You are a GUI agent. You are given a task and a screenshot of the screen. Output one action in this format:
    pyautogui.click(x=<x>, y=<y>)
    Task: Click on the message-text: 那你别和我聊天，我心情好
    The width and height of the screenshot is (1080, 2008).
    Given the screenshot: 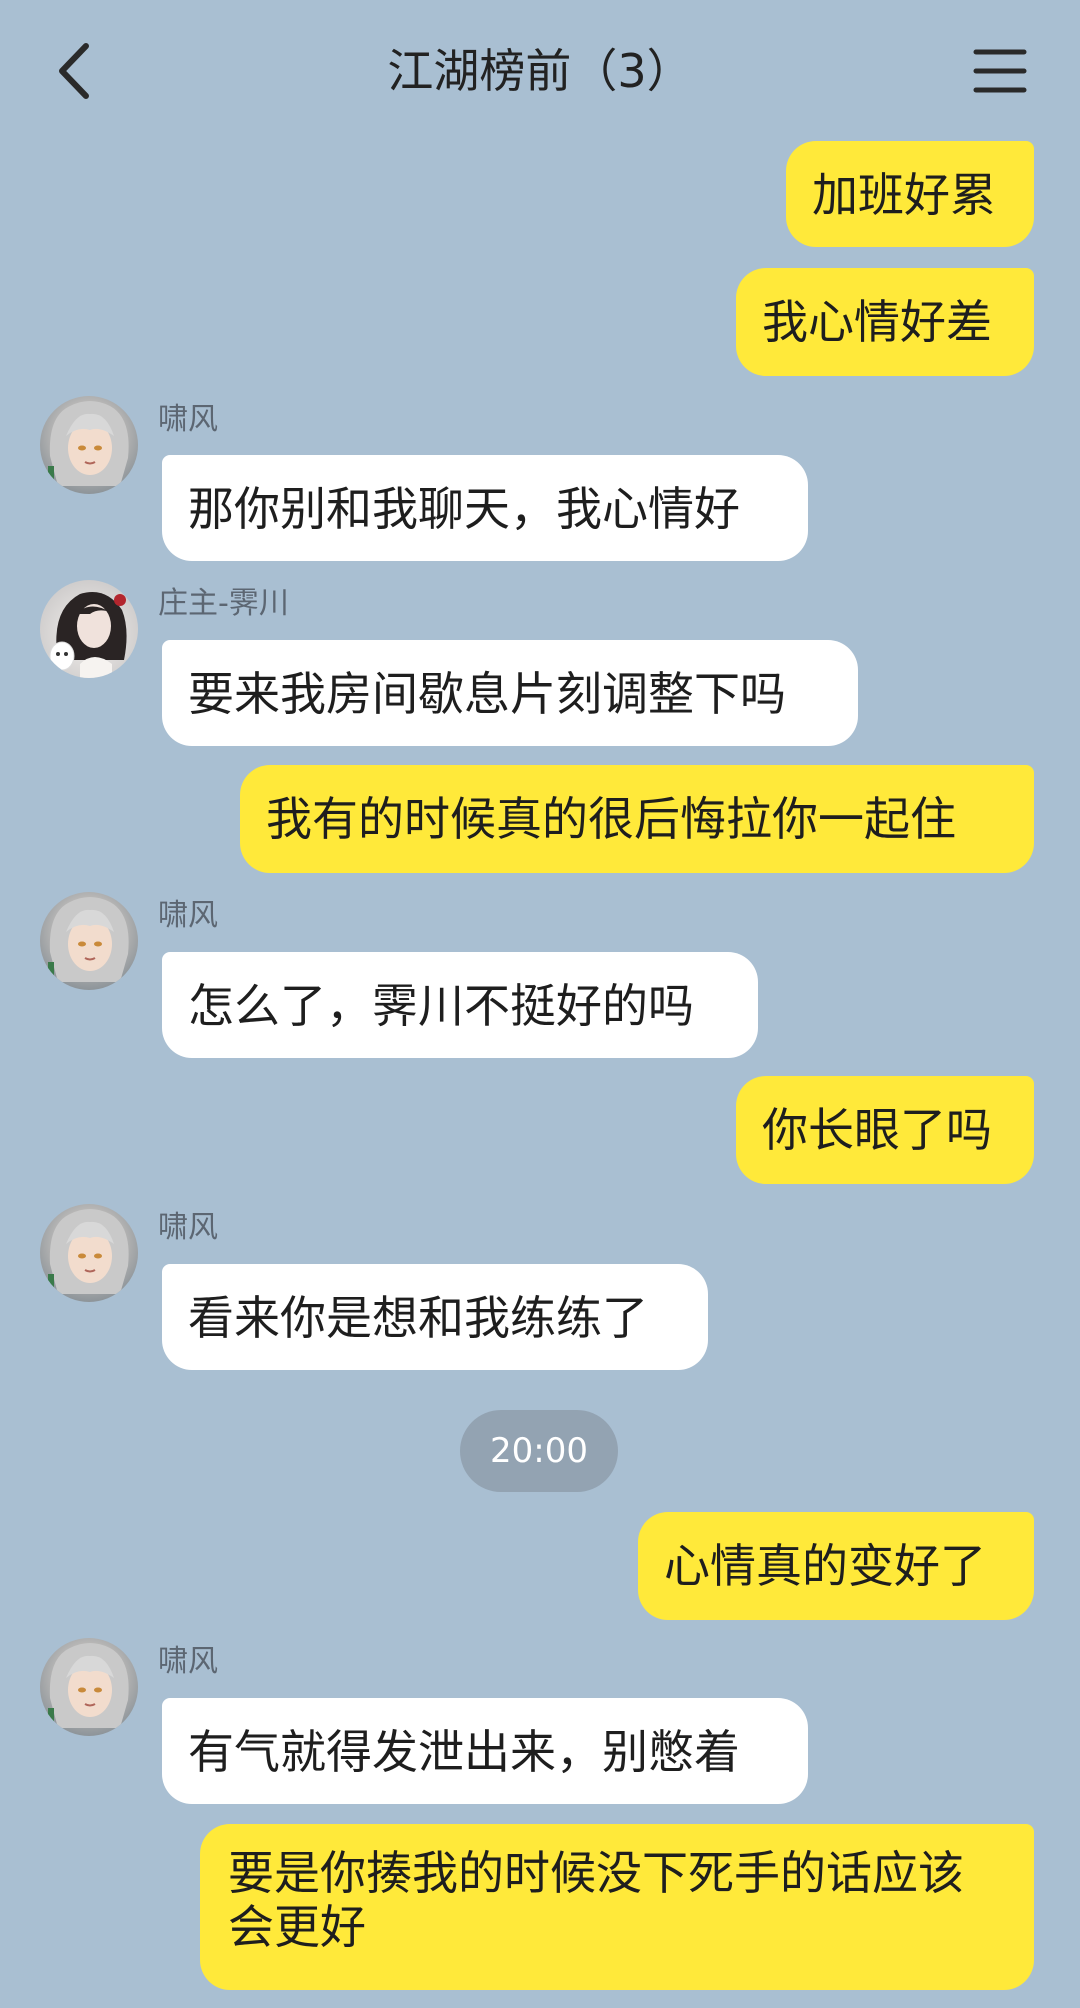 What is the action you would take?
    pyautogui.click(x=464, y=509)
    